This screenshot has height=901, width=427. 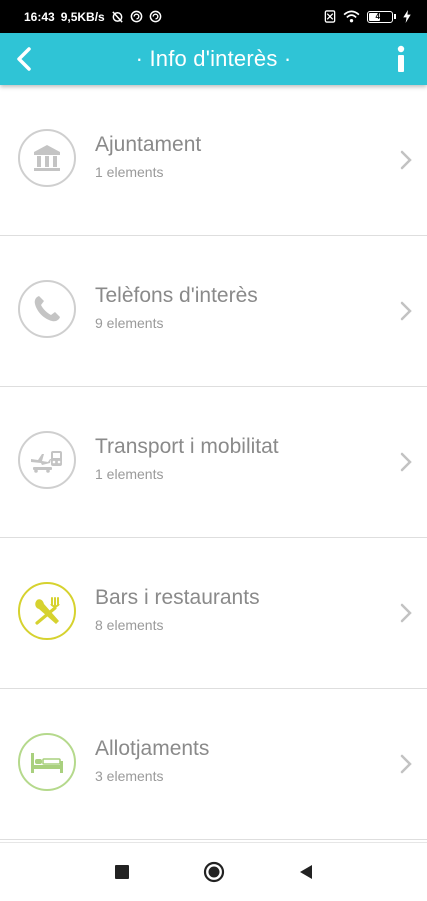 I want to click on battery-tip, so click(x=395, y=16).